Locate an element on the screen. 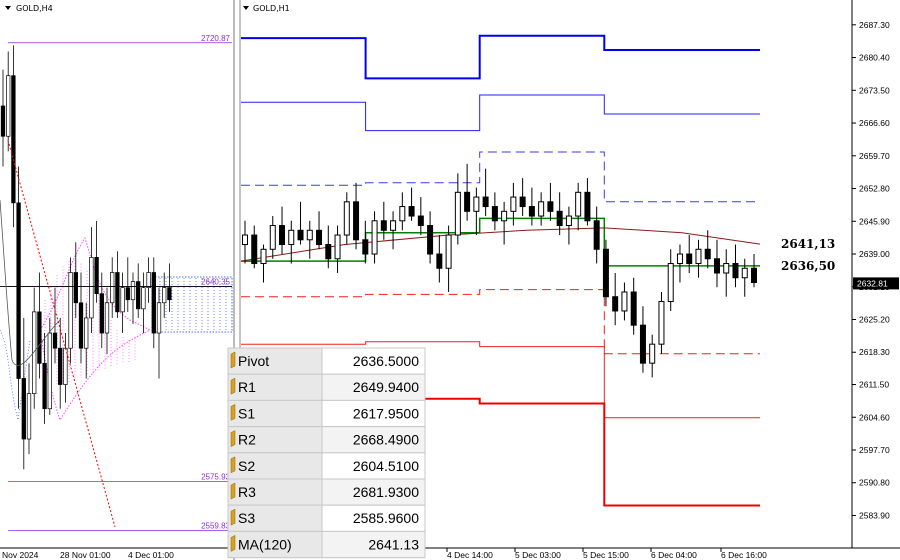 The width and height of the screenshot is (900, 560). price-tick-label: 2659.70 is located at coordinates (874, 156).